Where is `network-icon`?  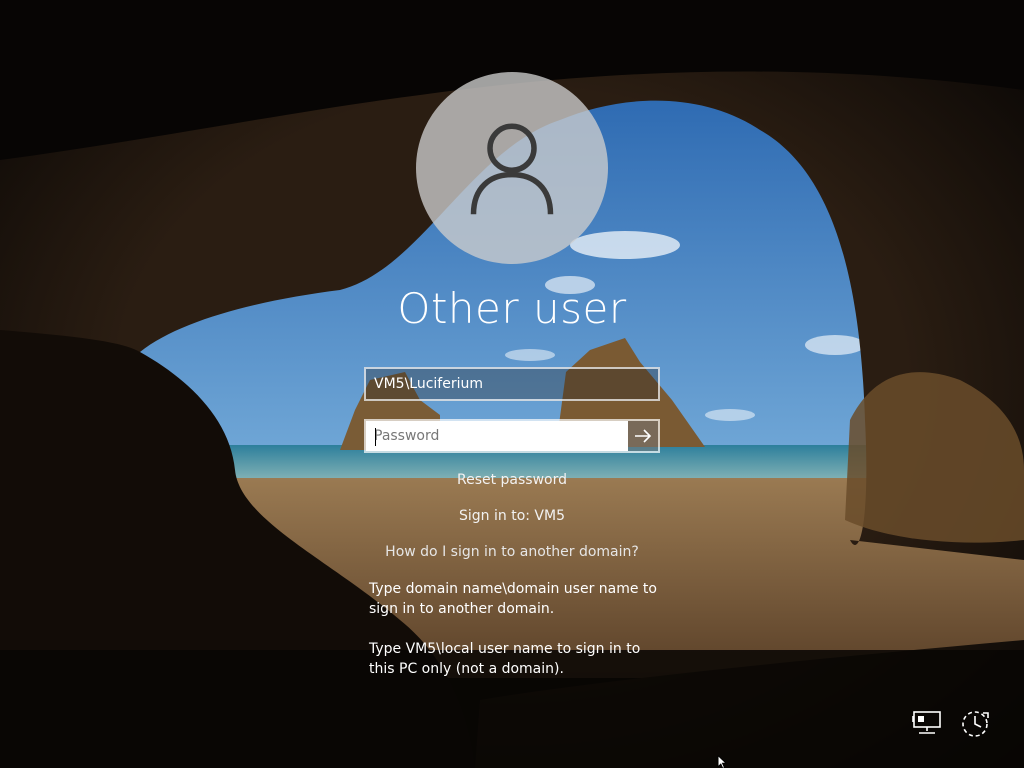 network-icon is located at coordinates (926, 722).